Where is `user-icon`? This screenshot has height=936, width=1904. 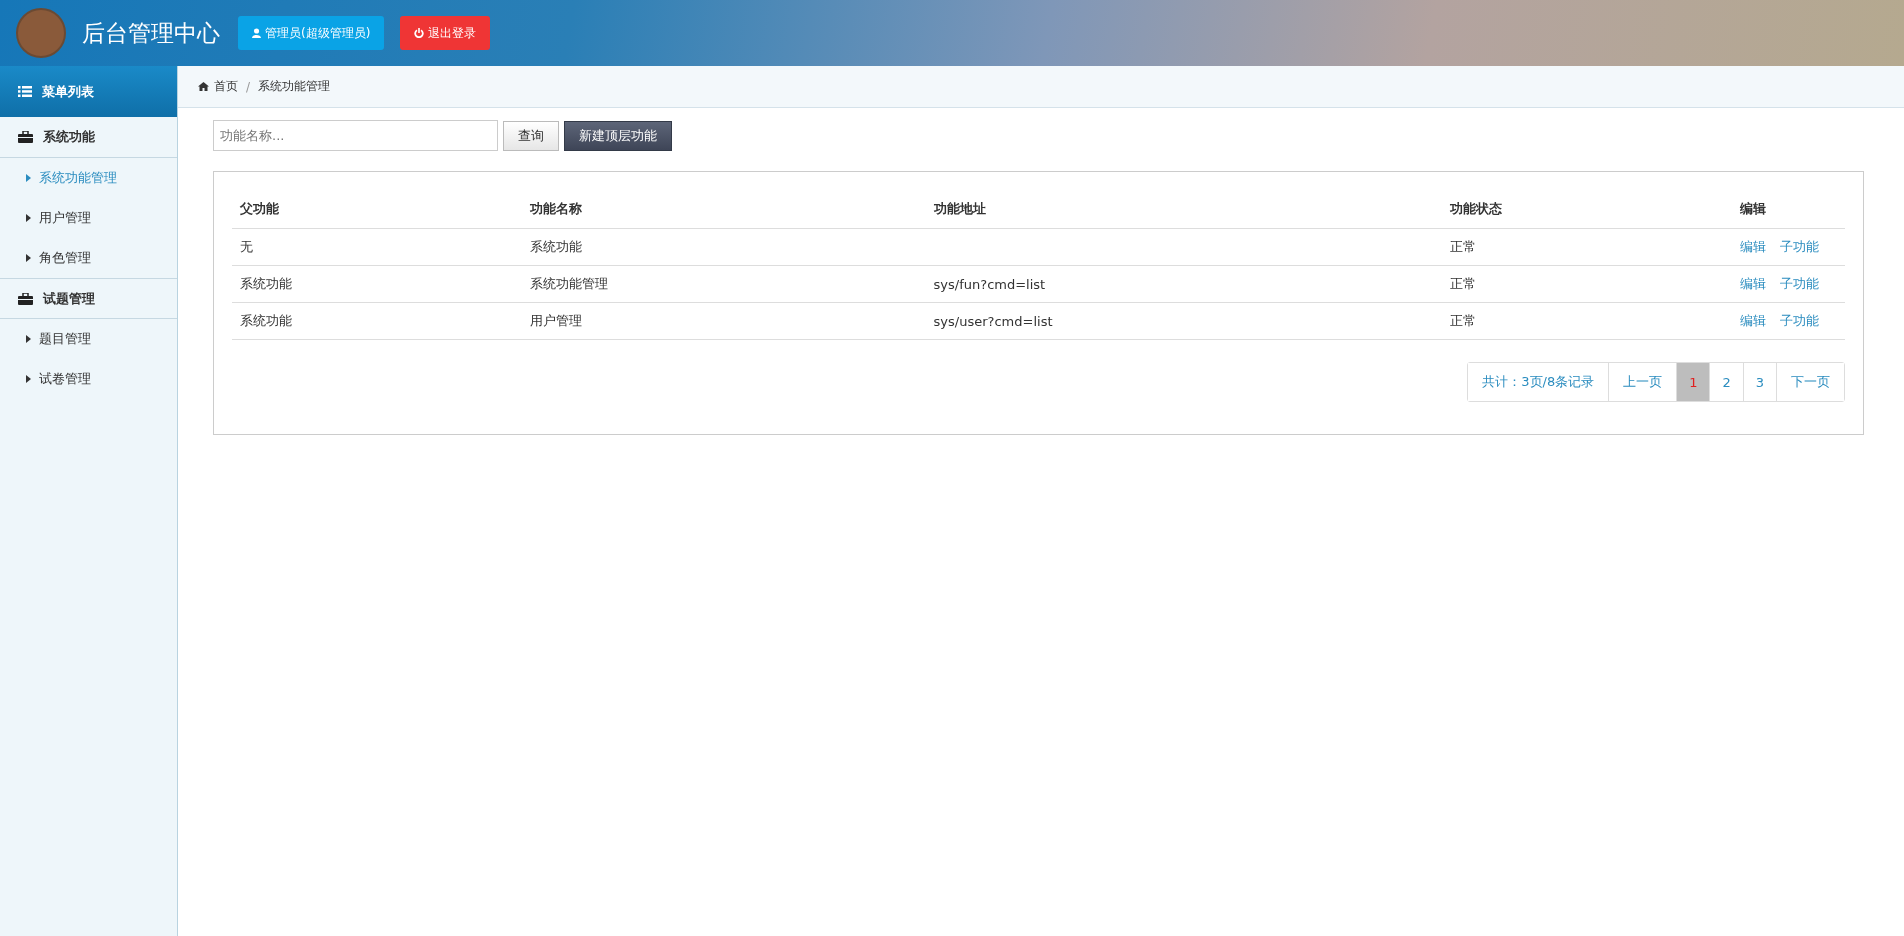
user-icon is located at coordinates (256, 33).